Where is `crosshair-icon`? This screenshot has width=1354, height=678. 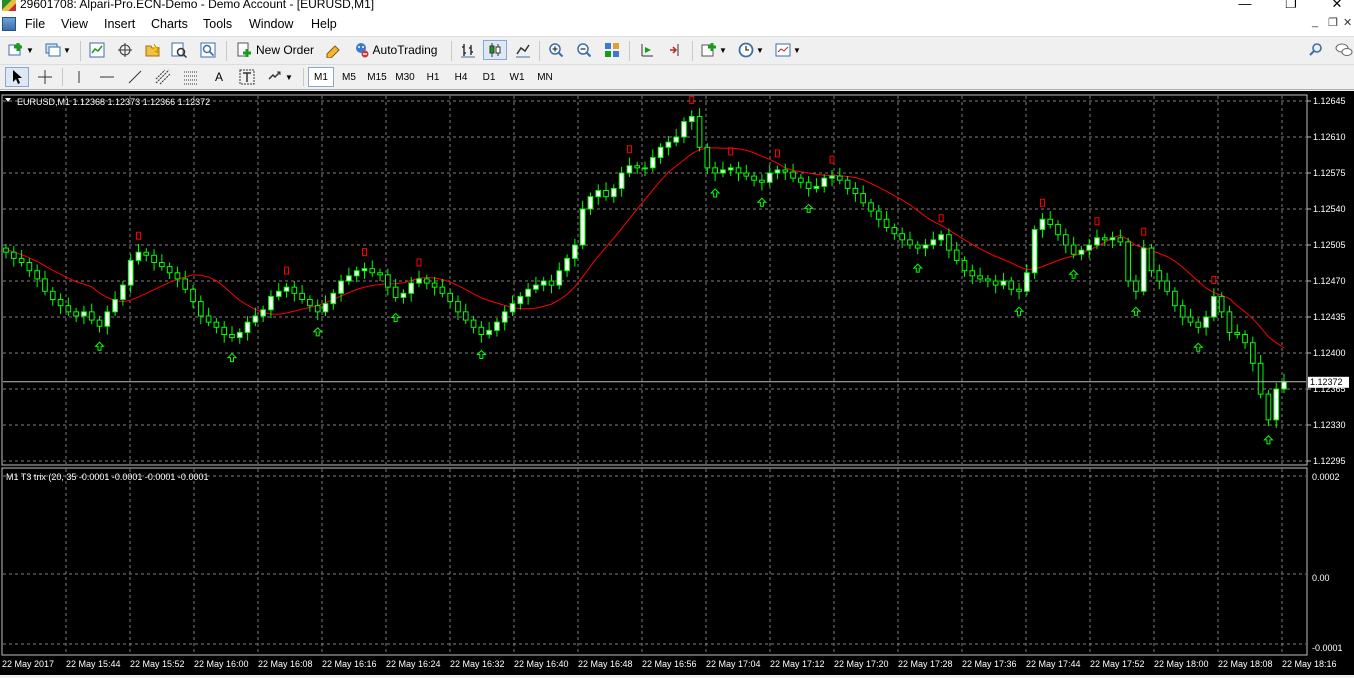
crosshair-icon is located at coordinates (45, 77).